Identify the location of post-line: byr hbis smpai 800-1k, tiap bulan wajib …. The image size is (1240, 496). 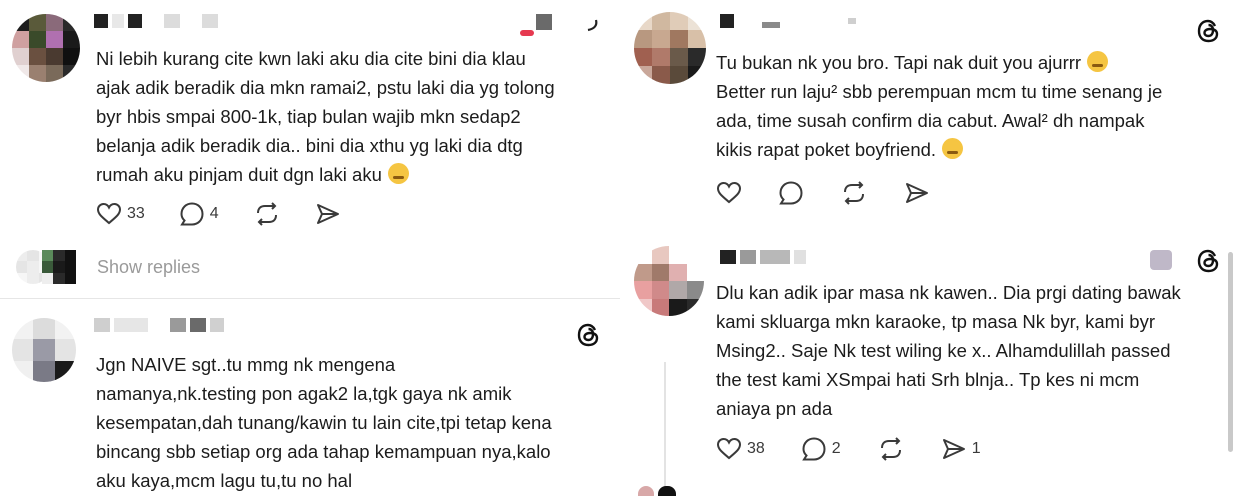
(308, 116).